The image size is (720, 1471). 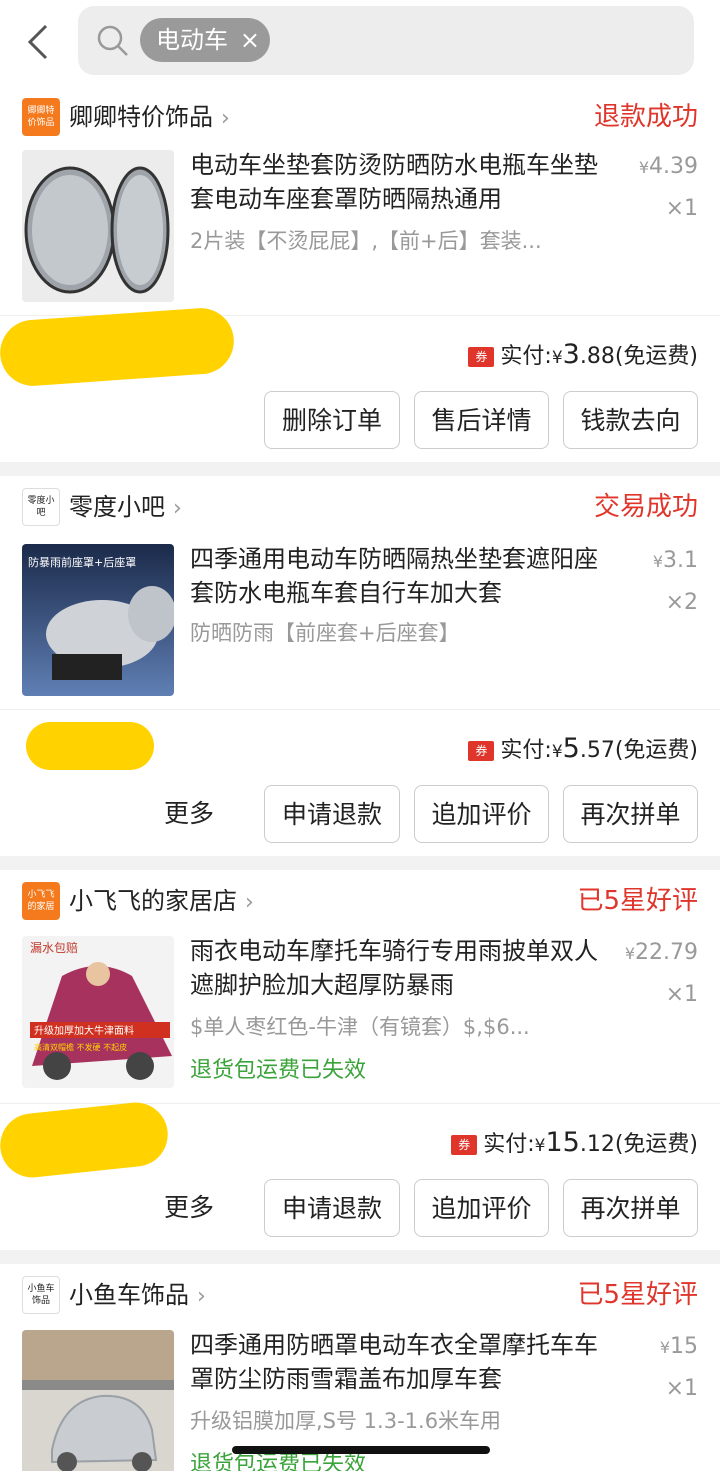 What do you see at coordinates (481, 420) in the screenshot?
I see `after-sales-button: 售后详情` at bounding box center [481, 420].